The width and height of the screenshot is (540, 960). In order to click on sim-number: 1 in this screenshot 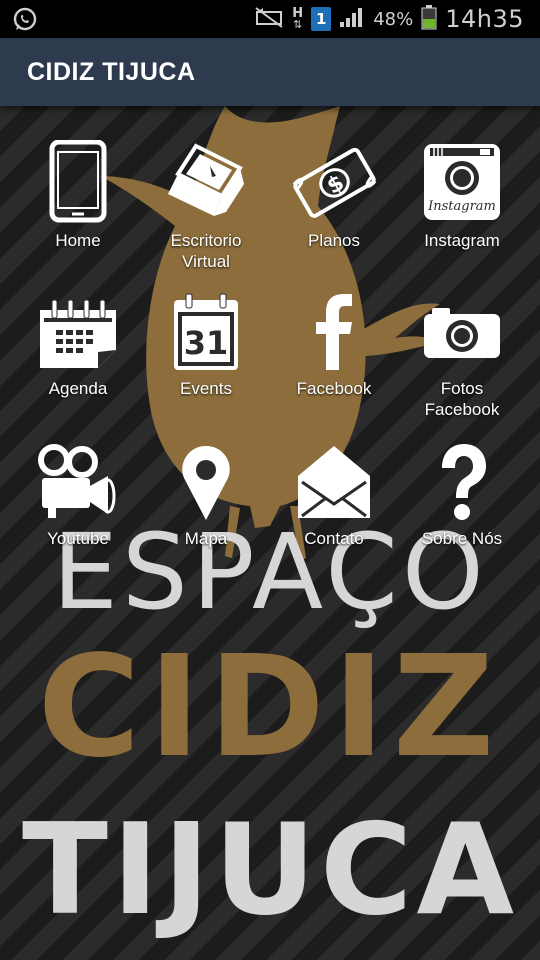, I will do `click(321, 19)`.